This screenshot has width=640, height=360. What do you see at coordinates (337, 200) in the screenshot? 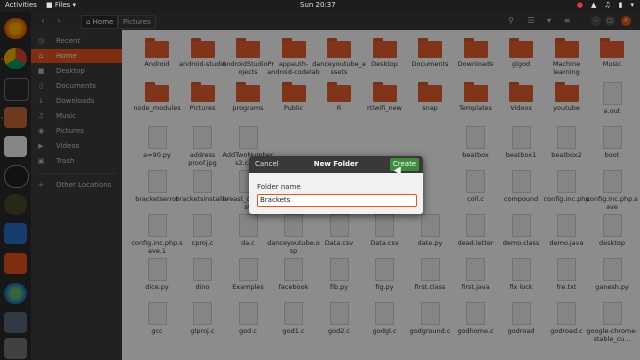
I see `folder-name-input: Brackets` at bounding box center [337, 200].